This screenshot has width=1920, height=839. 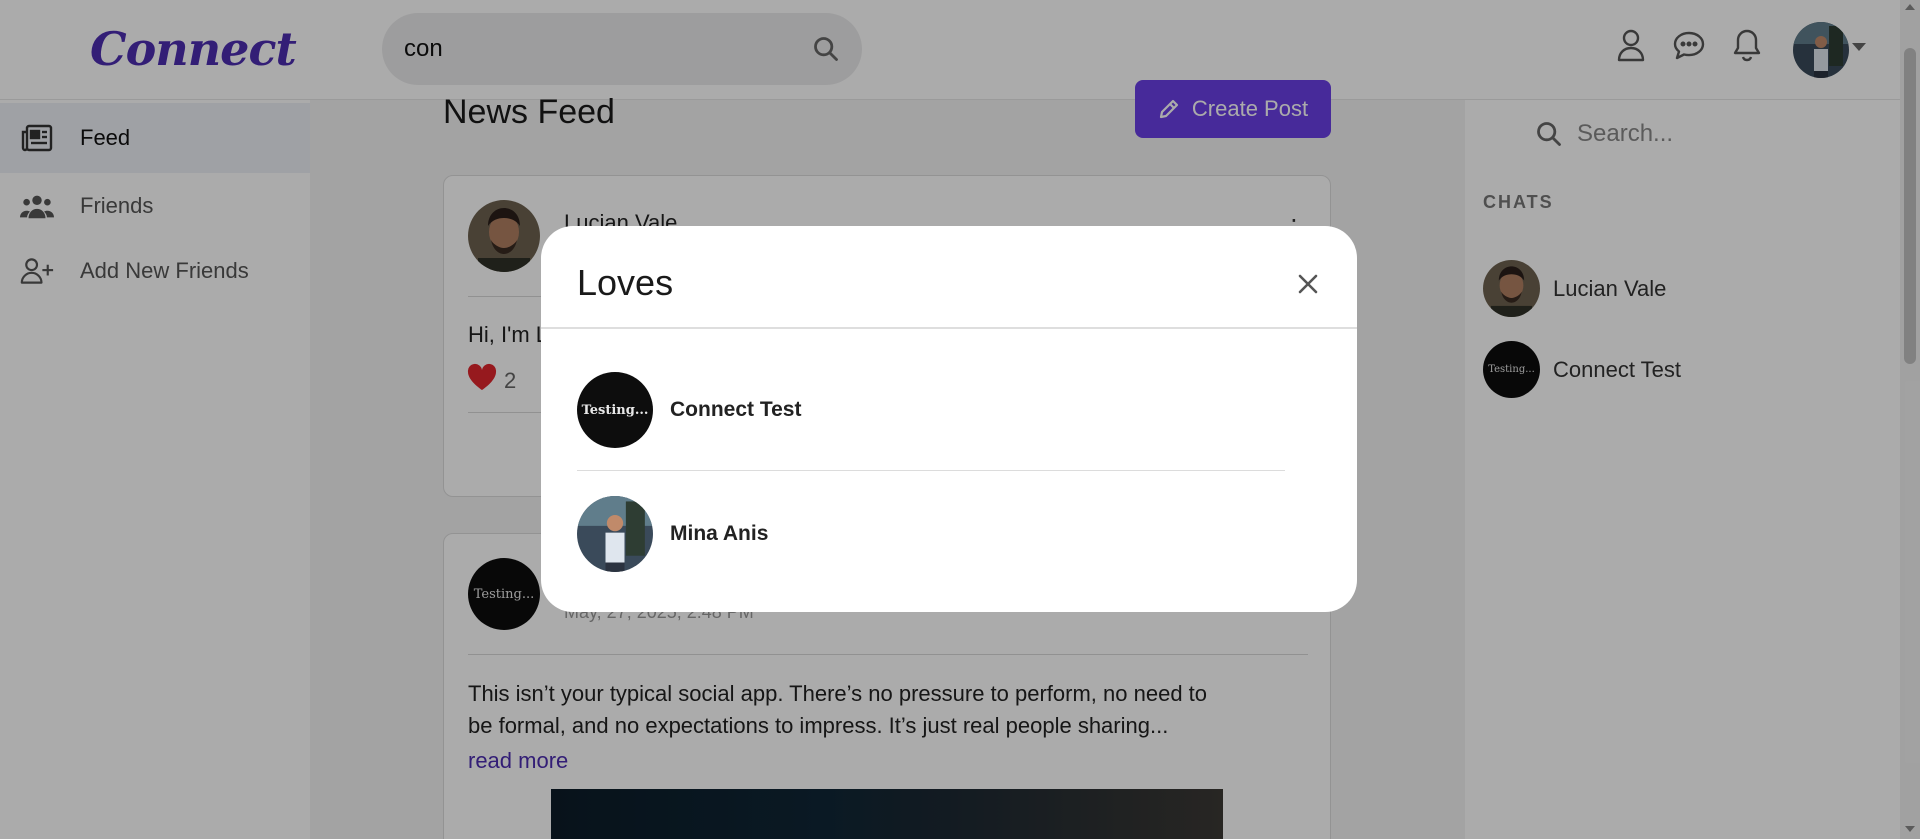 What do you see at coordinates (719, 533) in the screenshot?
I see `person-name: Mina Anis` at bounding box center [719, 533].